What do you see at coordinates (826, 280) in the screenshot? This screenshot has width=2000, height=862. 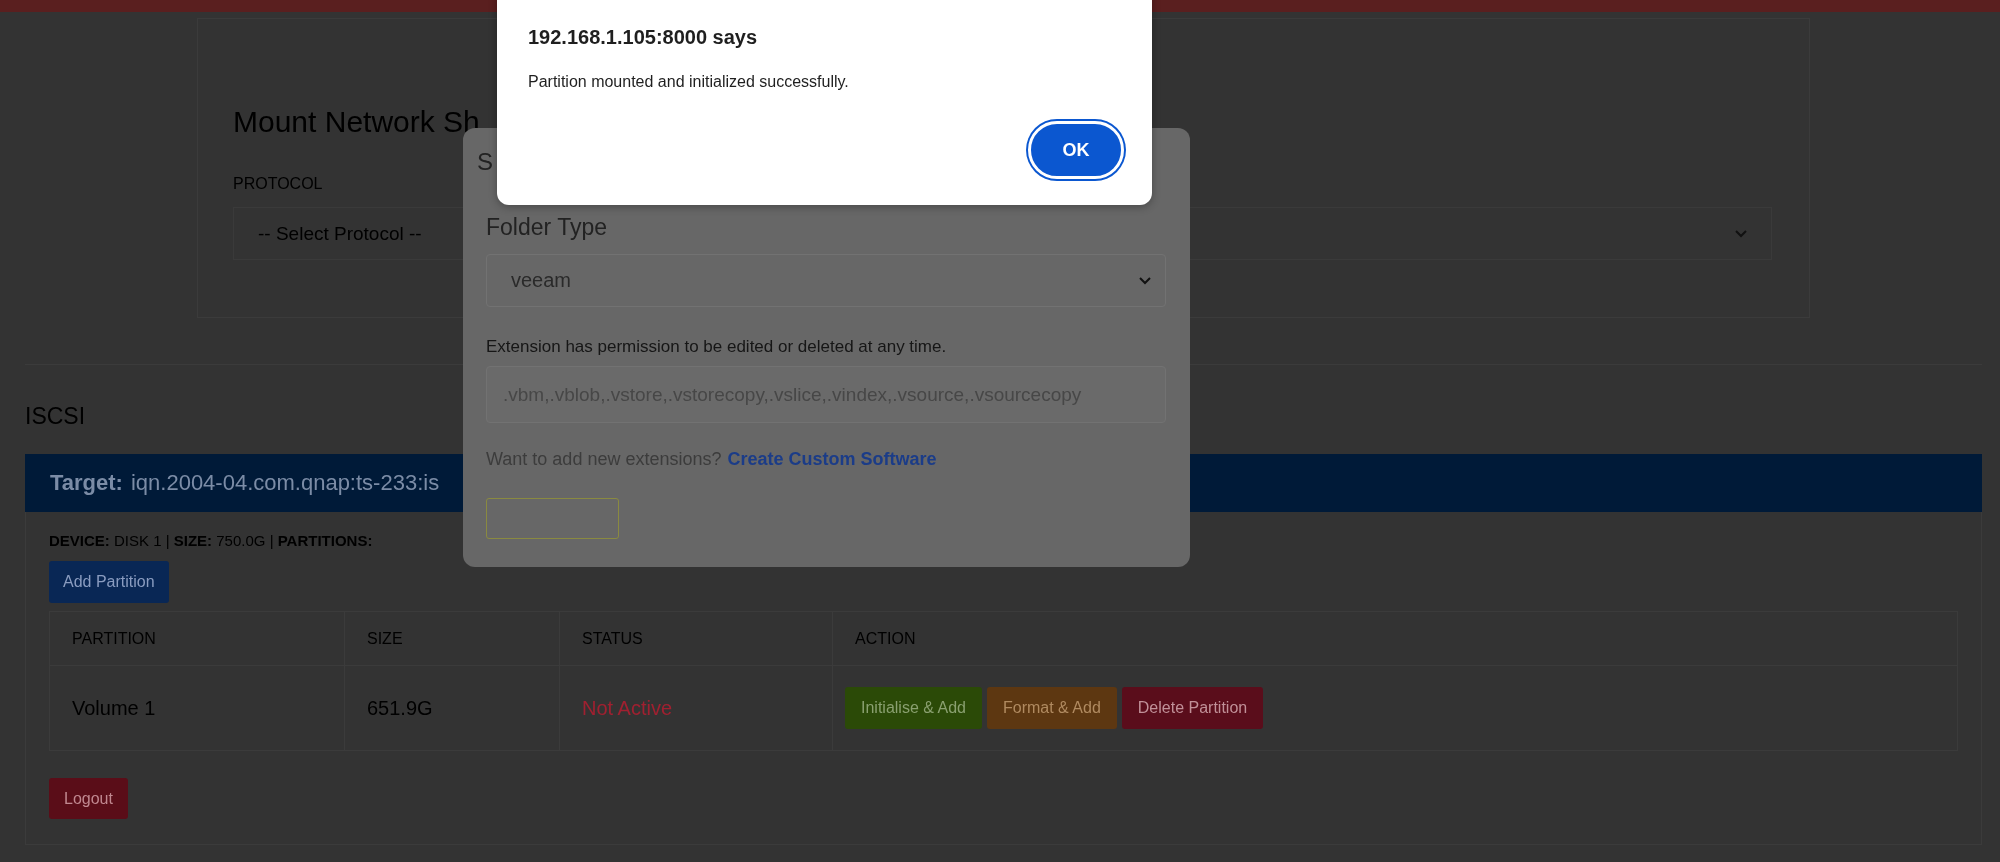 I see `folder-type-select: veeam` at bounding box center [826, 280].